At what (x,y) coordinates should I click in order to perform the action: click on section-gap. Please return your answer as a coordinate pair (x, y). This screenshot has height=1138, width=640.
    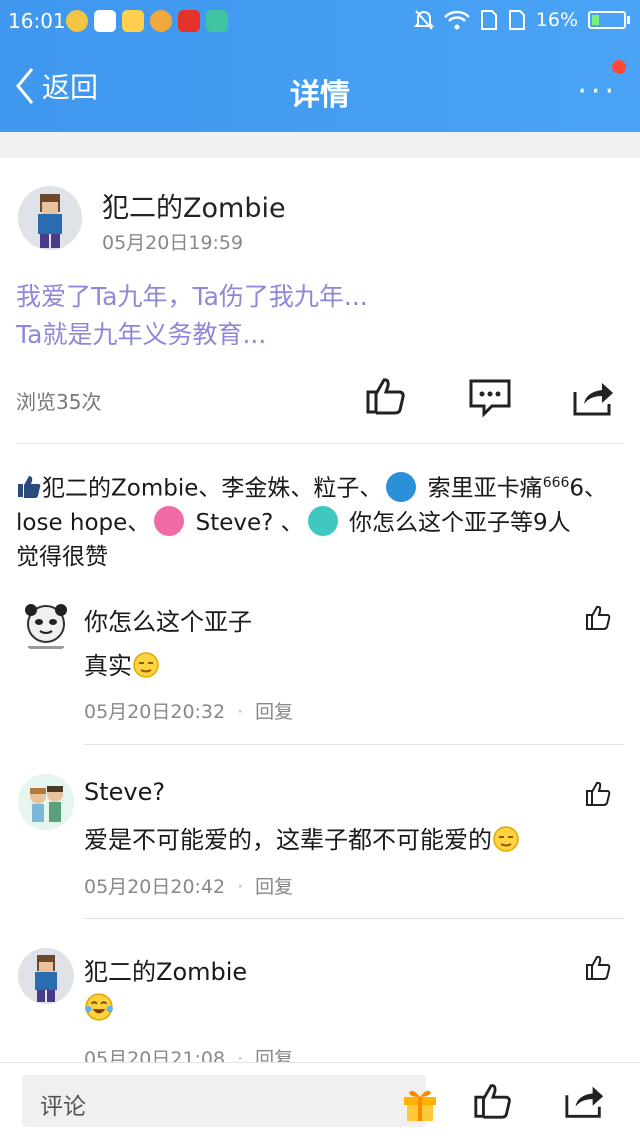
    Looking at the image, I should click on (320, 145).